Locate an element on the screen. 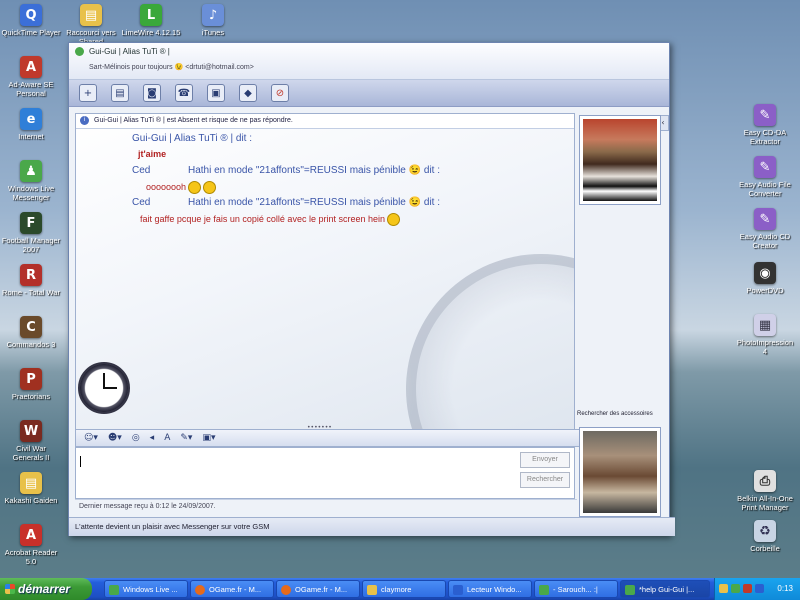 Image resolution: width=800 pixels, height=600 pixels. desktop-icon-commandos: C Commandos 3 is located at coordinates (31, 332).